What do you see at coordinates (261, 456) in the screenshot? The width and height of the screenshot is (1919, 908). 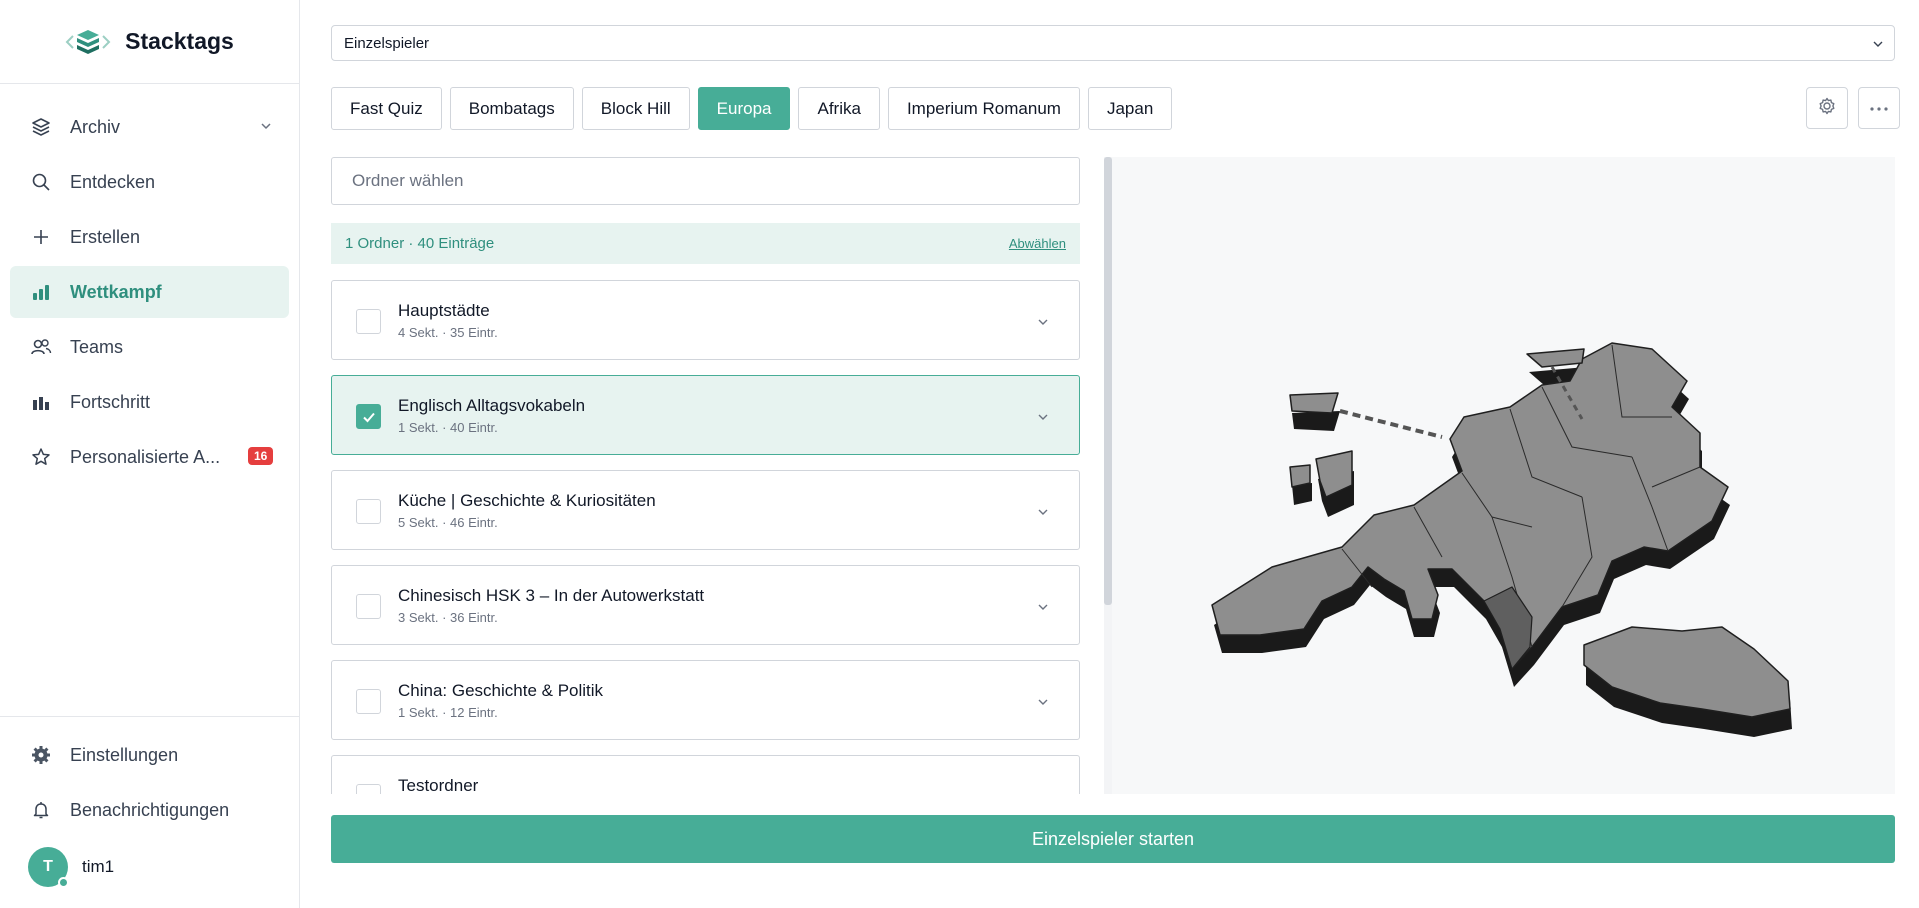 I see `notification-badge: 16` at bounding box center [261, 456].